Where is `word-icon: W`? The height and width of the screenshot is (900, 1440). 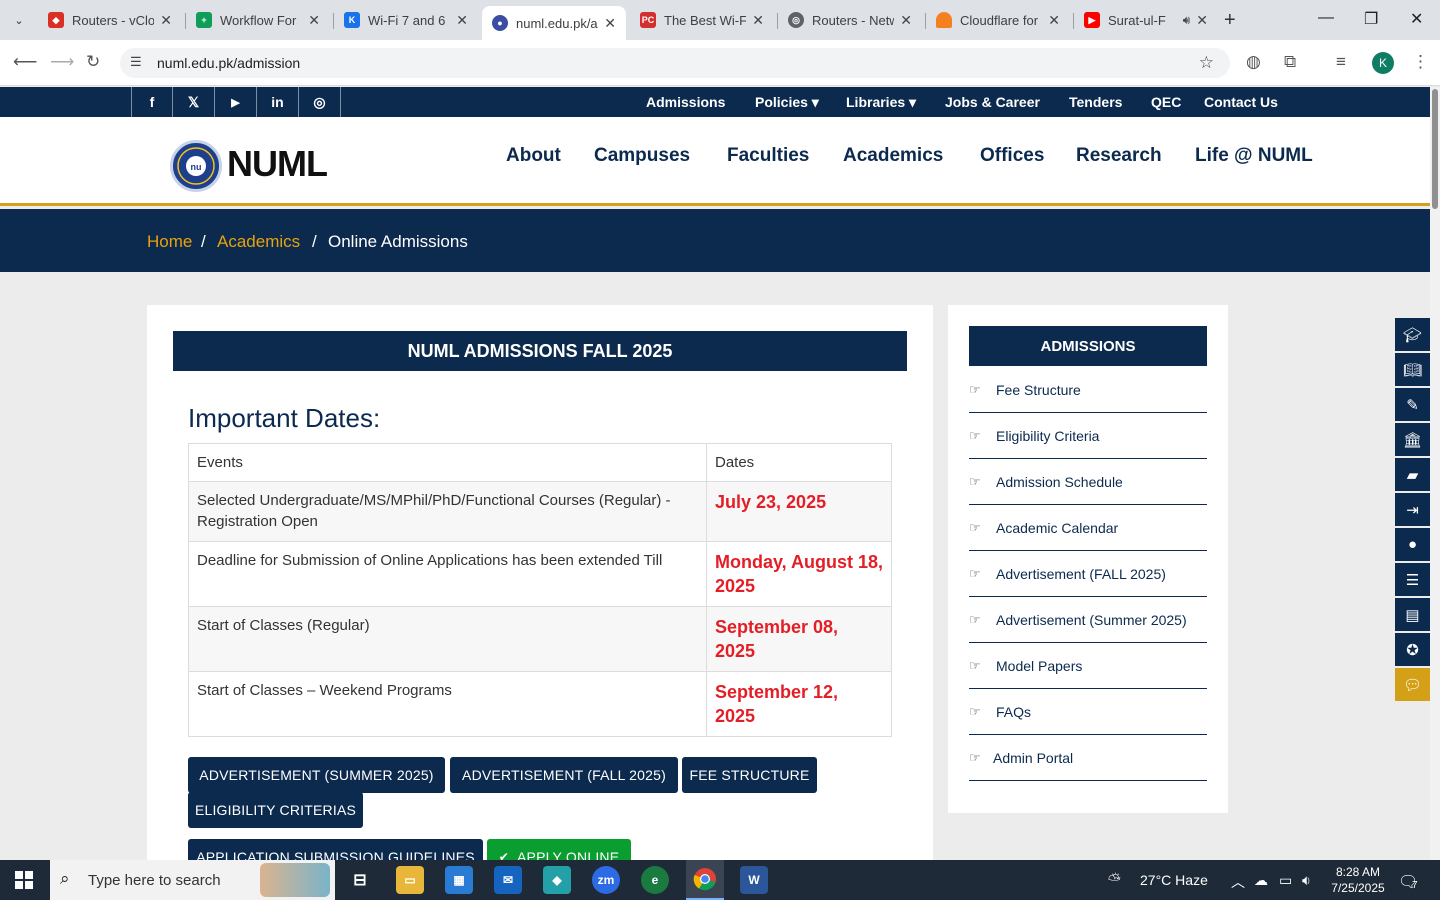
word-icon: W is located at coordinates (754, 880).